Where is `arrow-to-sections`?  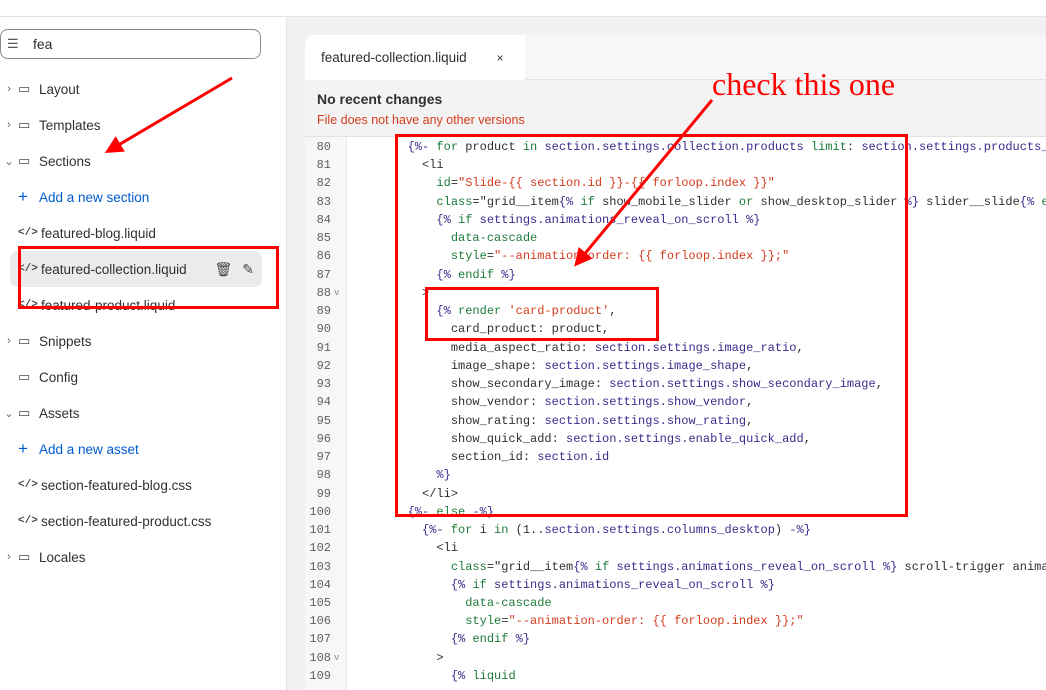 arrow-to-sections is located at coordinates (168, 115).